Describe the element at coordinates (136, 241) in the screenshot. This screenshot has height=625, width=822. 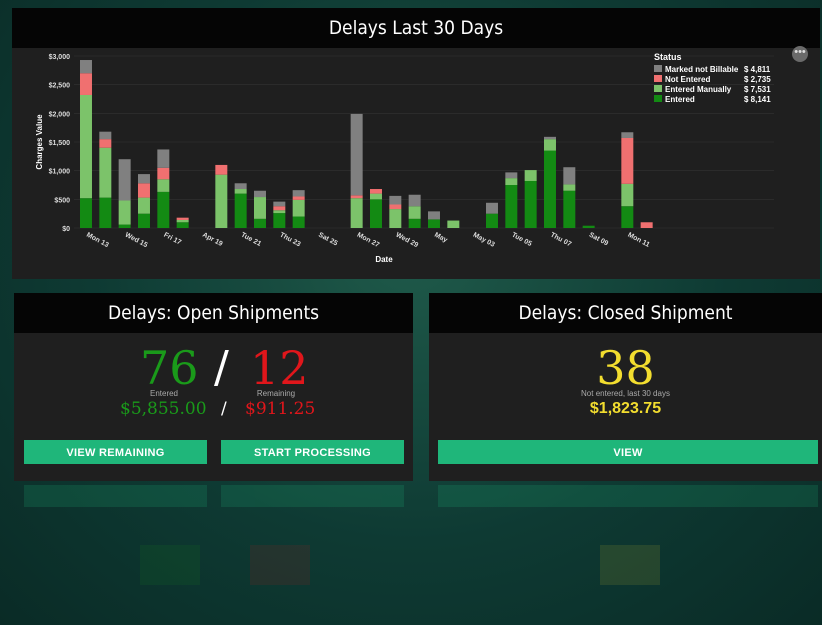
I see `x-tick-label: Wed 15` at that location.